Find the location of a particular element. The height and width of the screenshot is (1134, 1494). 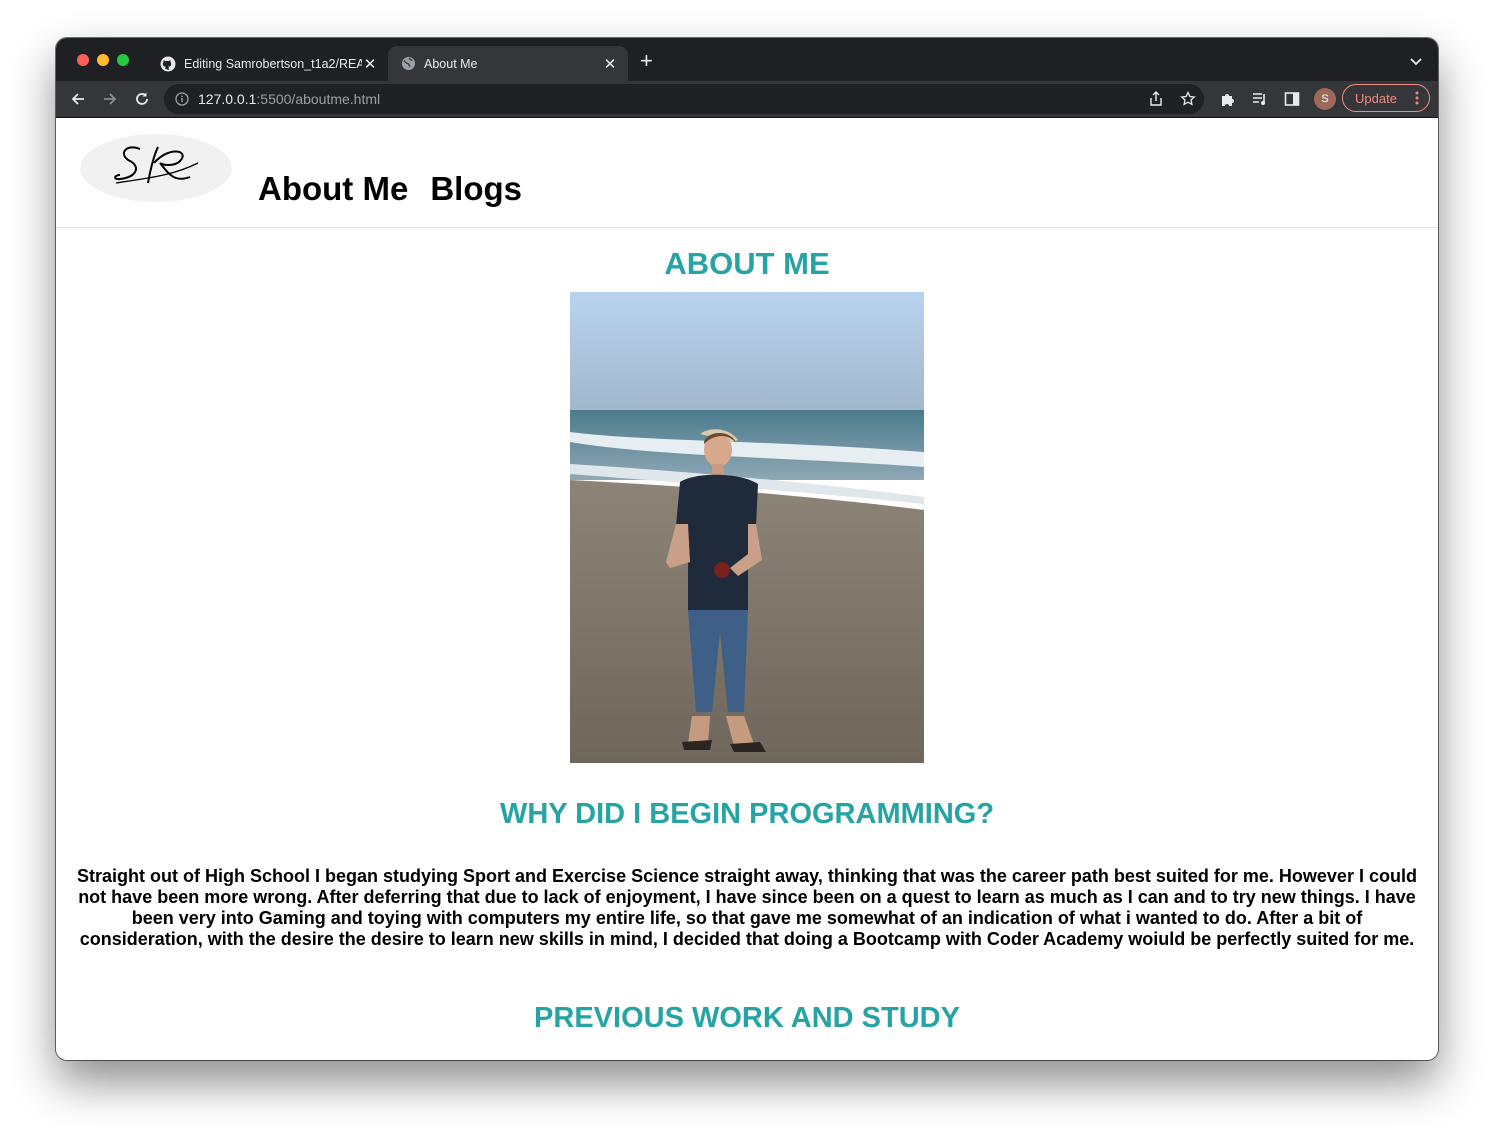

update-button: Update is located at coordinates (1386, 98).